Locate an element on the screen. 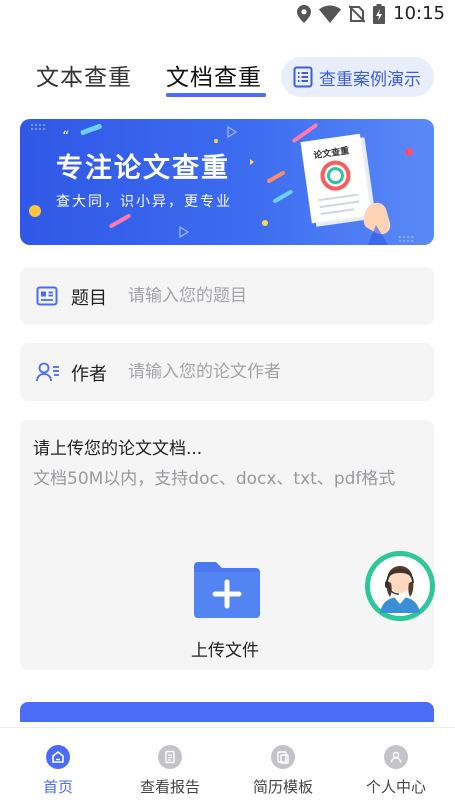 This screenshot has height=805, width=455. upload-file-label: 上传文件 is located at coordinates (225, 651).